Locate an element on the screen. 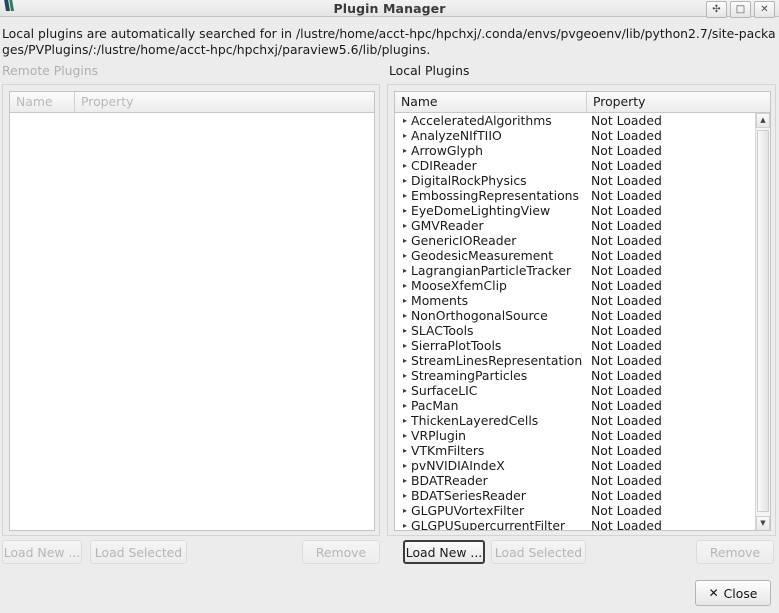 The width and height of the screenshot is (779, 613). table-row: ▸ BDATReader Not Loaded is located at coordinates (582, 480).